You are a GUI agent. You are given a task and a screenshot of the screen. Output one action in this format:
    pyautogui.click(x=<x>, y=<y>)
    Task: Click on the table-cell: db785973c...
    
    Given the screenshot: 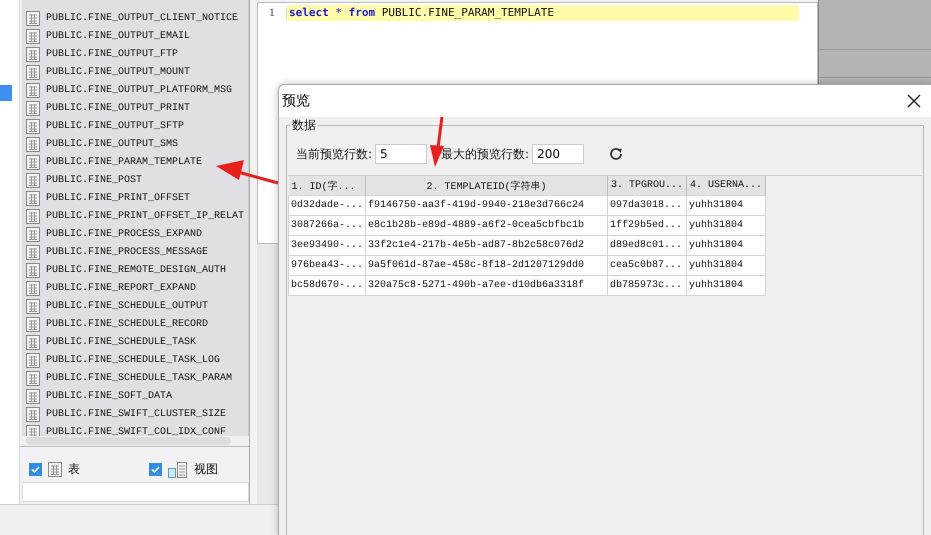 What is the action you would take?
    pyautogui.click(x=647, y=286)
    